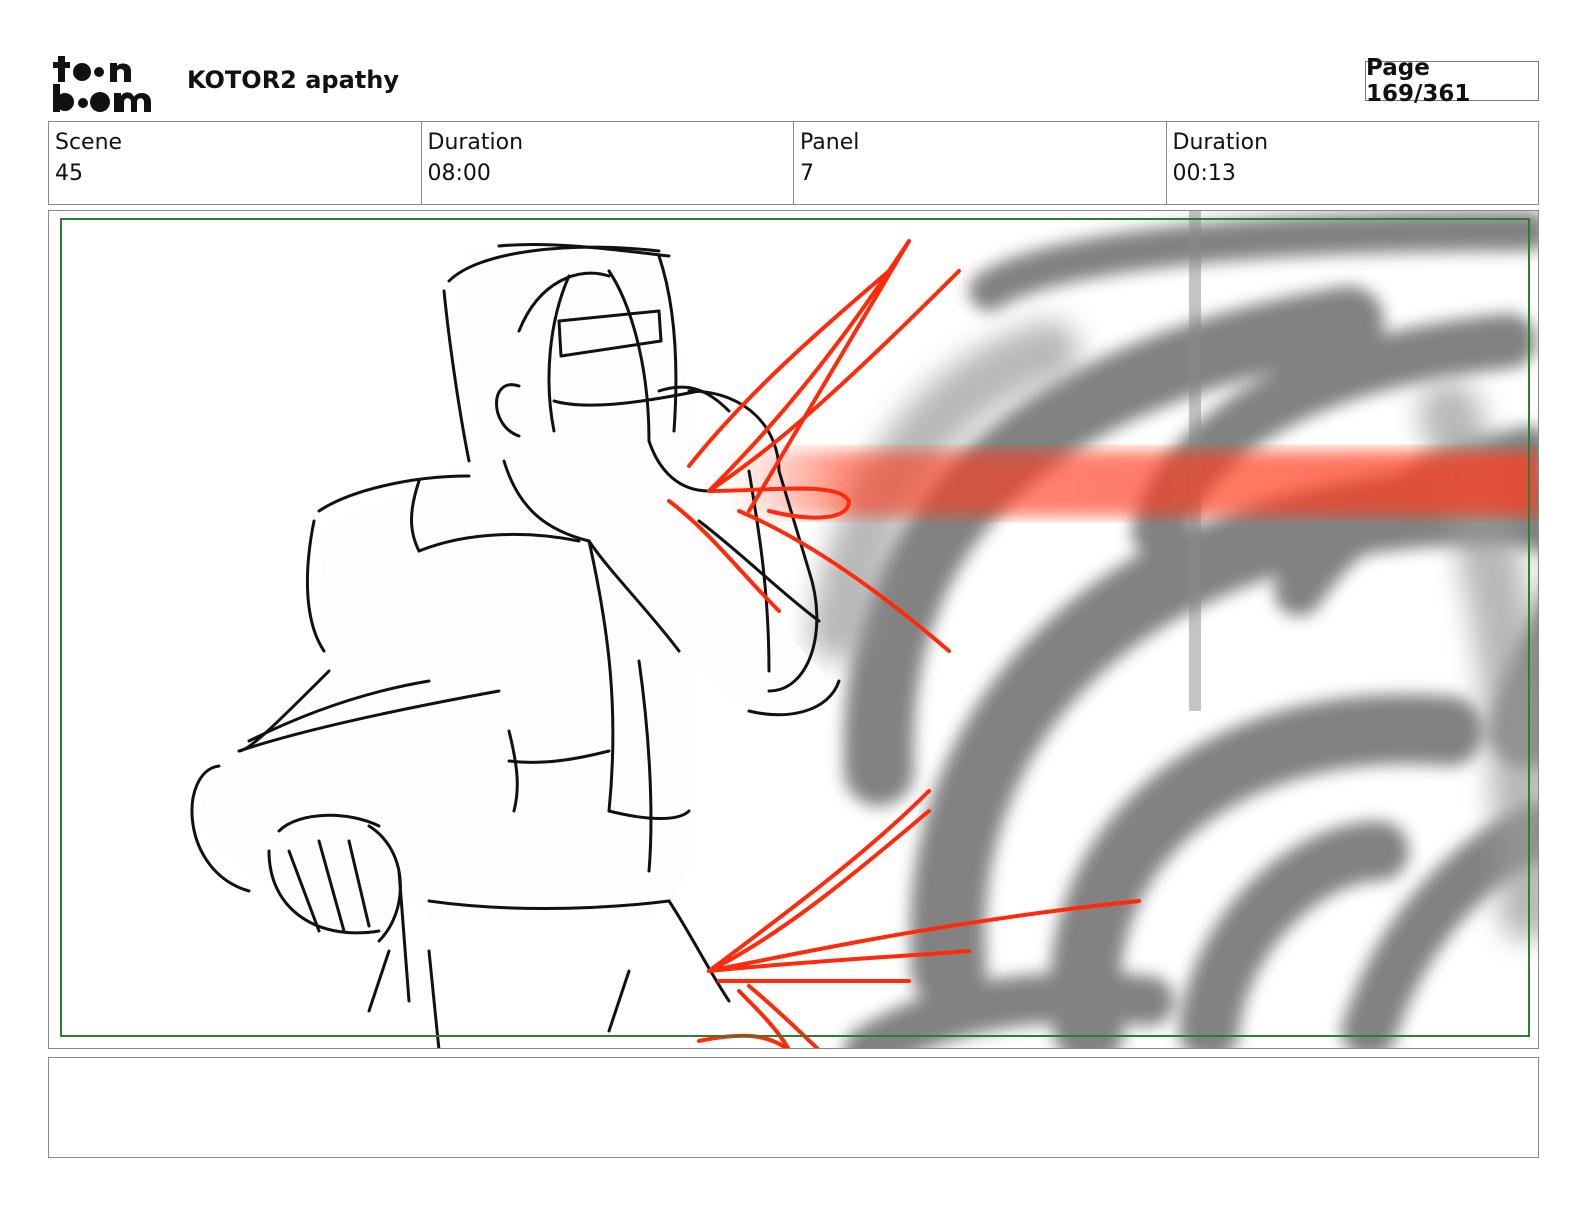 This screenshot has height=1224, width=1584. What do you see at coordinates (980, 163) in the screenshot?
I see `panel-cell: Panel 7` at bounding box center [980, 163].